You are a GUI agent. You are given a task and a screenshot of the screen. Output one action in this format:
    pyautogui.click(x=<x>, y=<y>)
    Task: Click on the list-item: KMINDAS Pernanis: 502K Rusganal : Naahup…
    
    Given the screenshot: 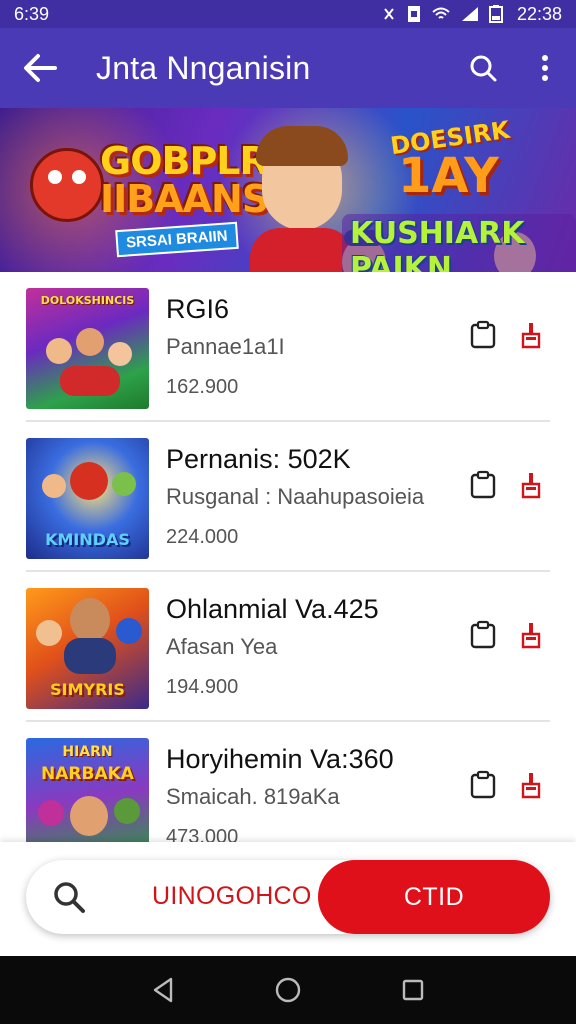 What is the action you would take?
    pyautogui.click(x=288, y=497)
    